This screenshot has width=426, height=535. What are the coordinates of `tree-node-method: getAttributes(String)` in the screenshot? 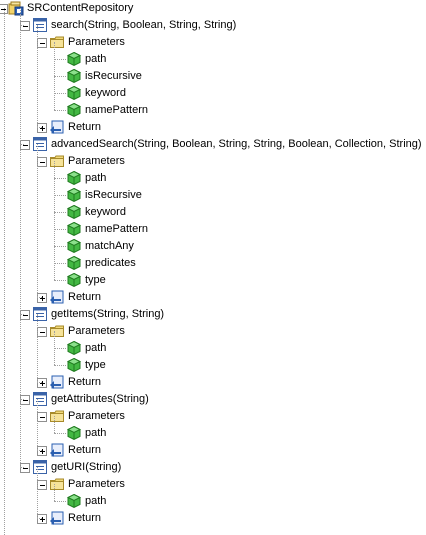 It's located at (213, 399).